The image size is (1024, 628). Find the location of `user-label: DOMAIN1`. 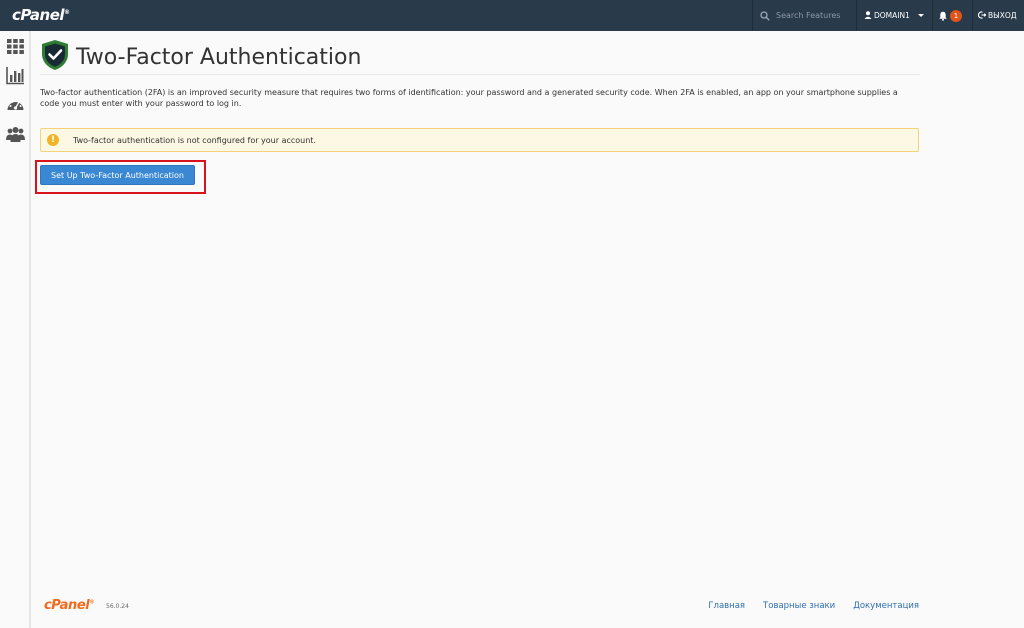

user-label: DOMAIN1 is located at coordinates (892, 15).